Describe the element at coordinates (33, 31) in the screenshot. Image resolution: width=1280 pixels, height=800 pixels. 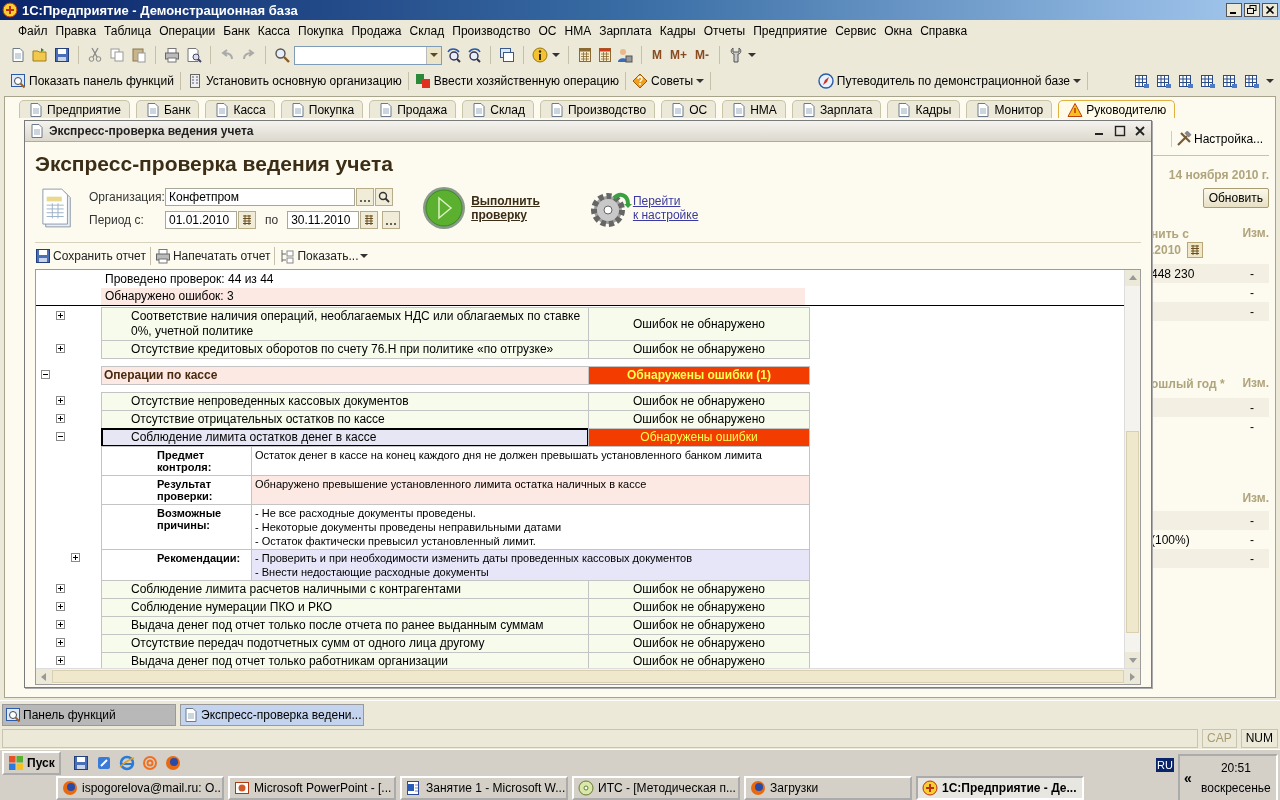
I see `menu-item: Файл` at that location.